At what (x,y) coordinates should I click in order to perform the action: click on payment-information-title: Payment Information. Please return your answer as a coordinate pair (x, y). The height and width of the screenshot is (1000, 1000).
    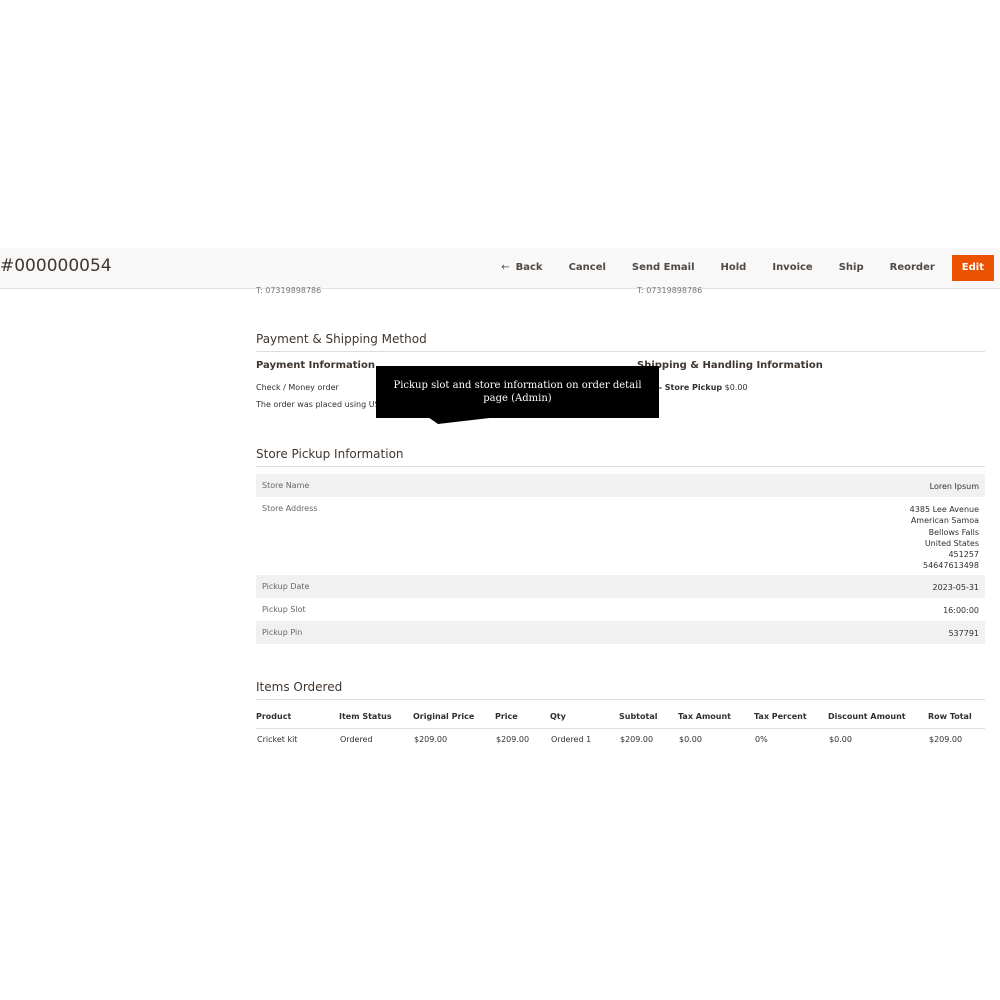
    Looking at the image, I should click on (315, 365).